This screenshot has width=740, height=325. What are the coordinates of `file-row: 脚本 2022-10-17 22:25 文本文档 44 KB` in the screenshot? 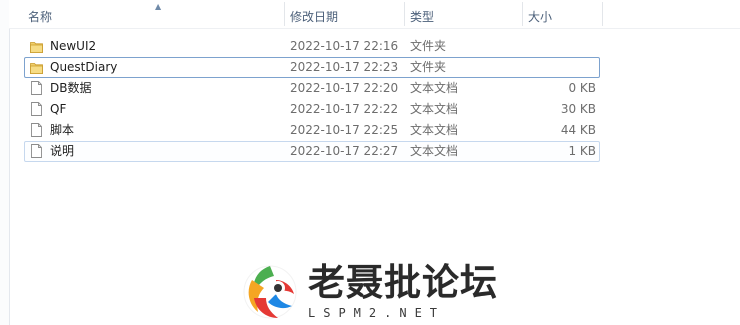 It's located at (312, 130).